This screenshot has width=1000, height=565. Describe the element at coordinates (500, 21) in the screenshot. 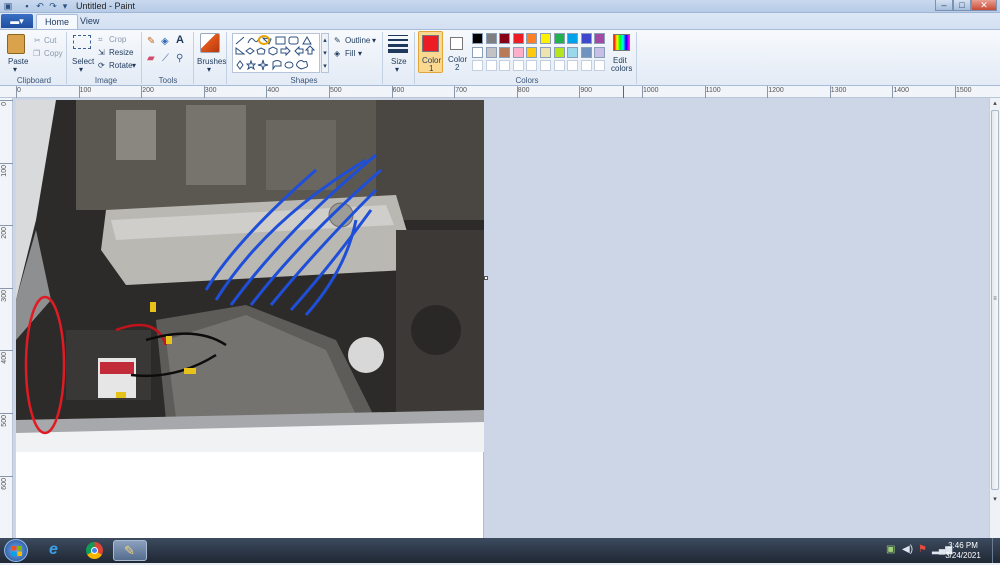

I see `ribbon-tabs: ▬▾ Home View` at that location.